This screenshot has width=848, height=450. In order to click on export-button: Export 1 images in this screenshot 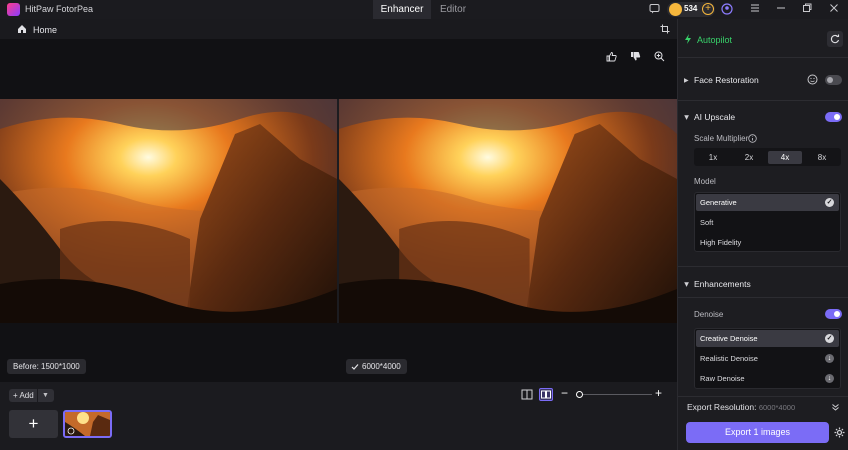, I will do `click(757, 432)`.